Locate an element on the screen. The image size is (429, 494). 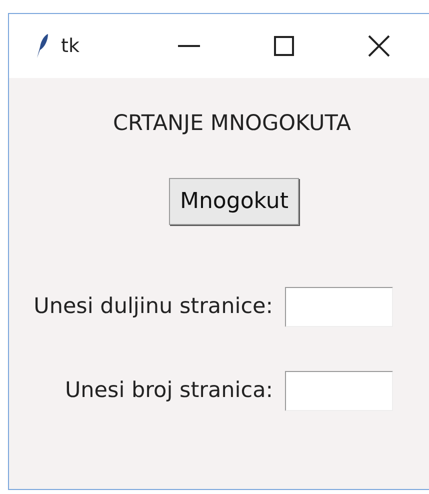
feather-icon is located at coordinates (42, 46).